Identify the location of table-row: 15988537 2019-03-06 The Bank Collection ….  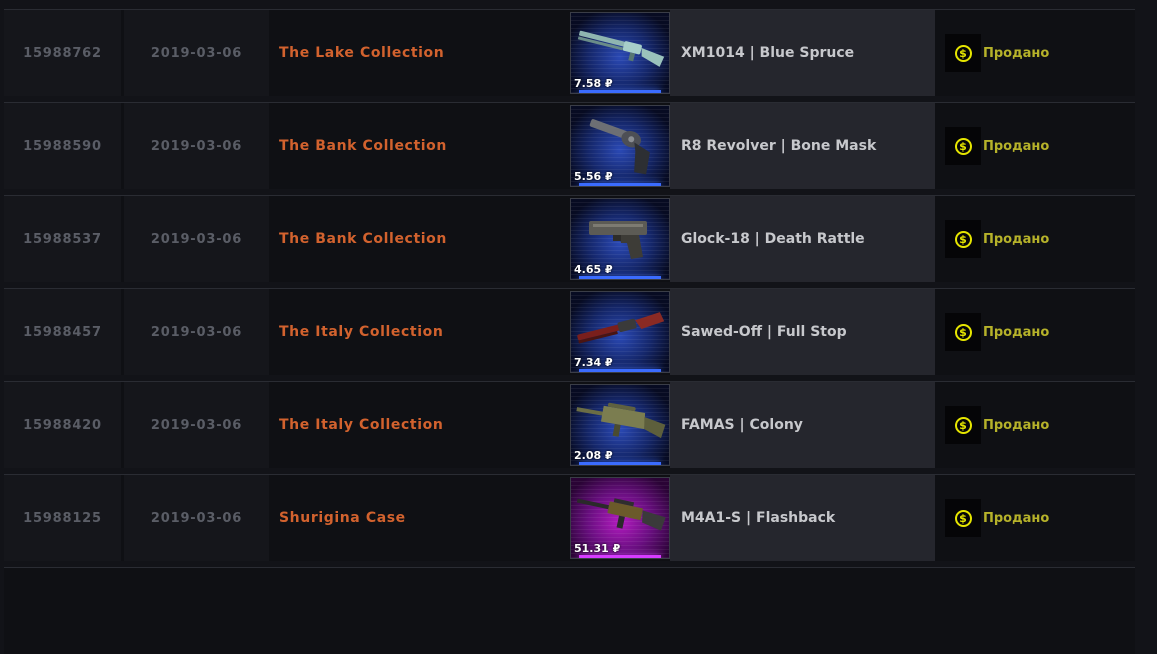
(569, 238).